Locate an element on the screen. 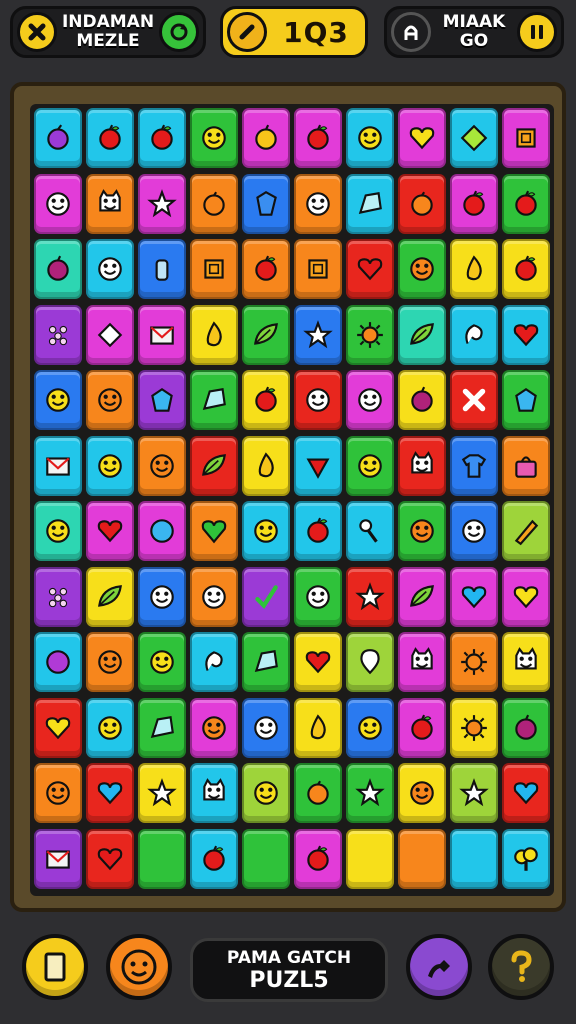 This screenshot has width=576, height=1024. tile-pin is located at coordinates (370, 662).